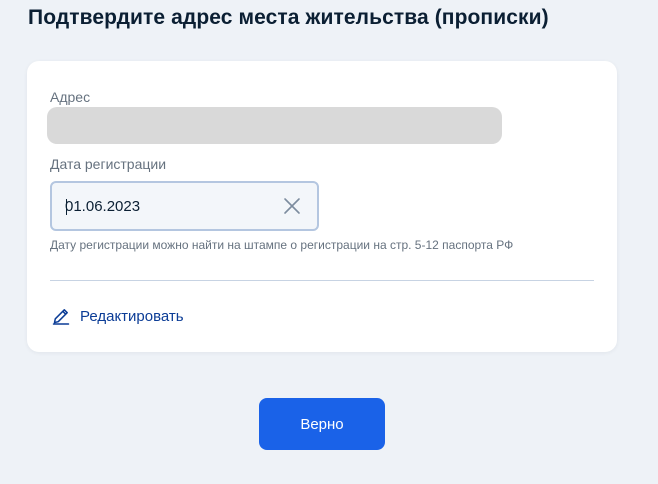 Image resolution: width=658 pixels, height=484 pixels. I want to click on close-icon, so click(292, 206).